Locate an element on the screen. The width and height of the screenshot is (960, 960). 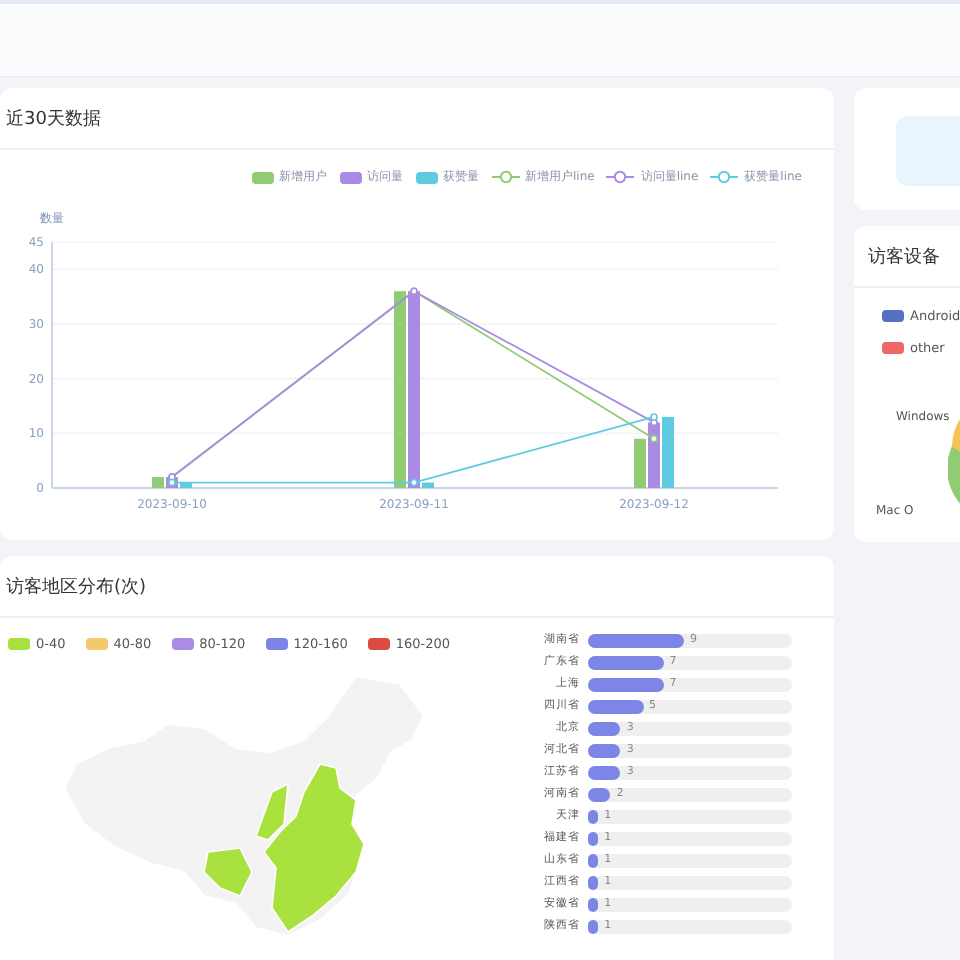
card-title: 近30天数据 is located at coordinates (53, 119).